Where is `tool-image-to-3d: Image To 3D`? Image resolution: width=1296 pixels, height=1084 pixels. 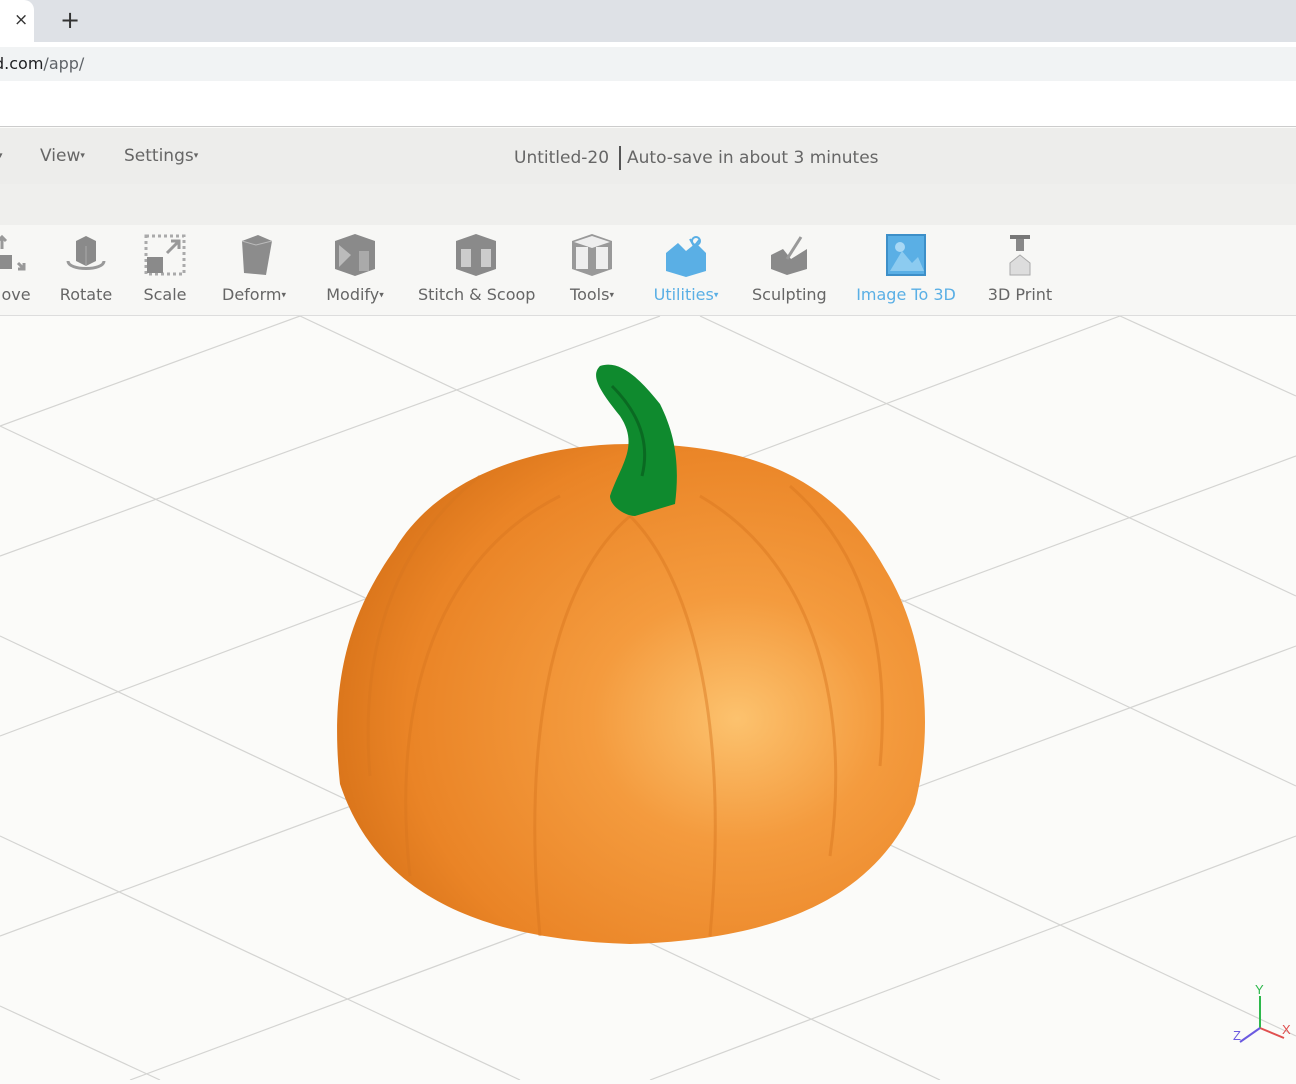 tool-image-to-3d: Image To 3D is located at coordinates (906, 268).